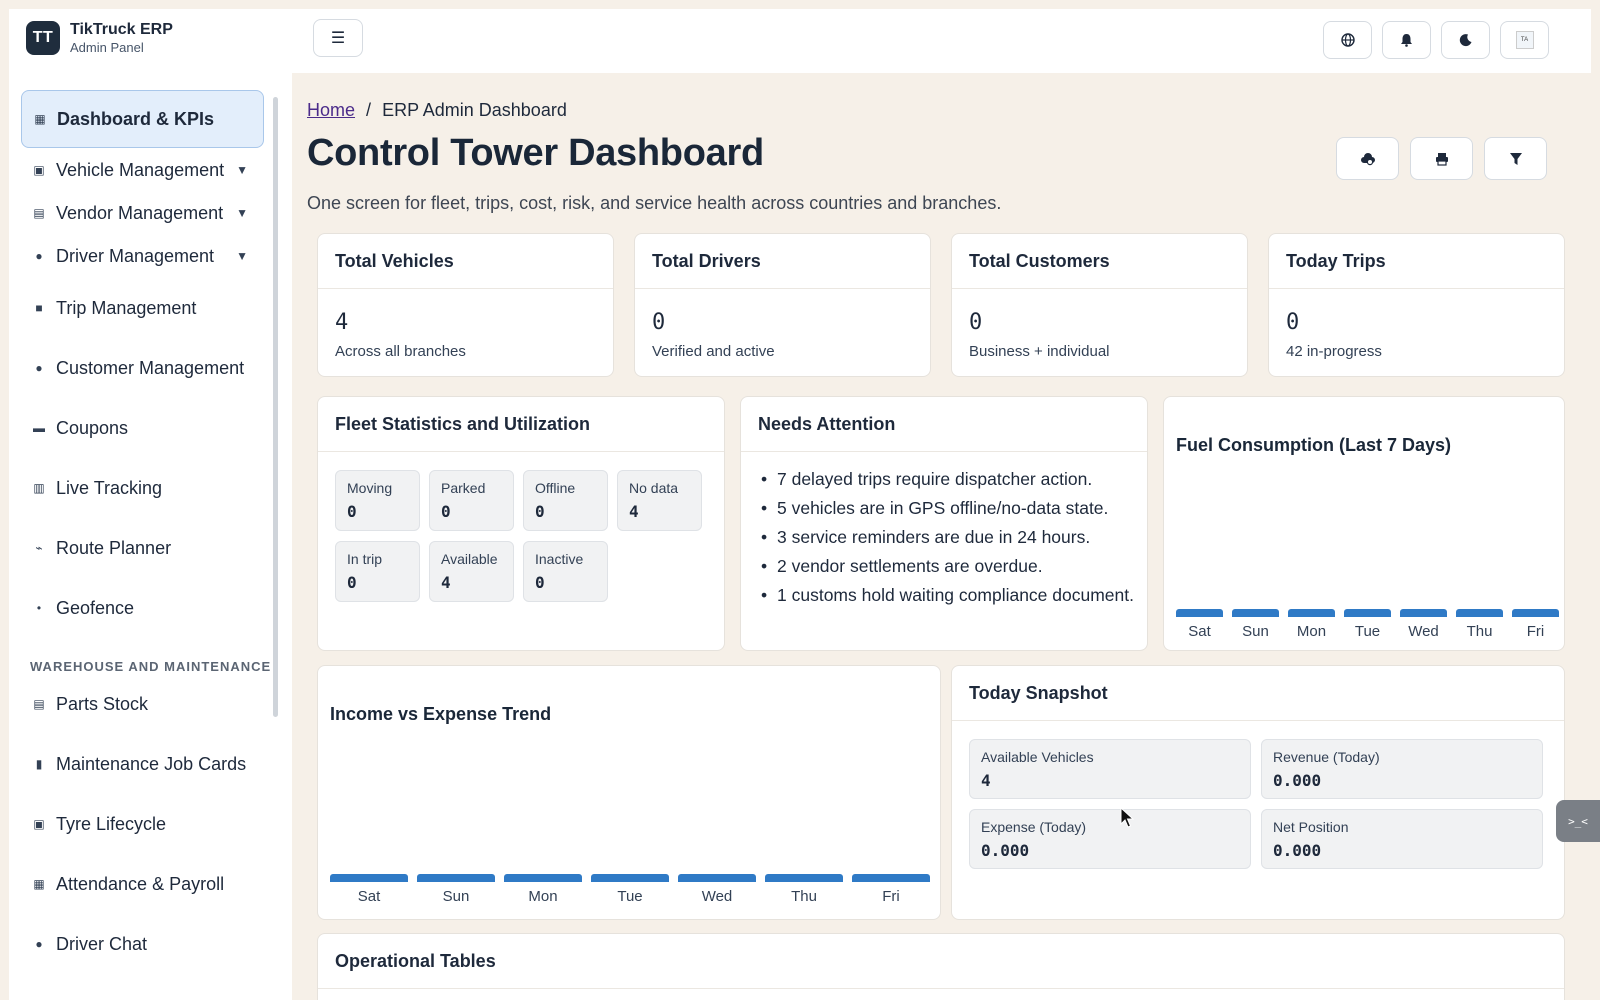 Image resolution: width=1600 pixels, height=1000 pixels. I want to click on stat-tile: Offline 0, so click(565, 500).